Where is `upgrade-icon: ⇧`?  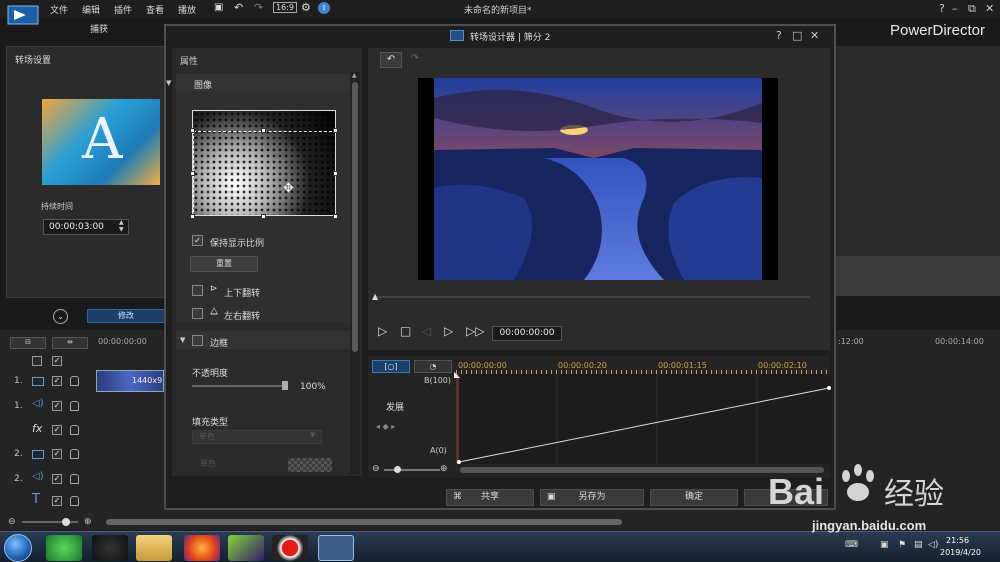 upgrade-icon: ⇧ is located at coordinates (324, 8).